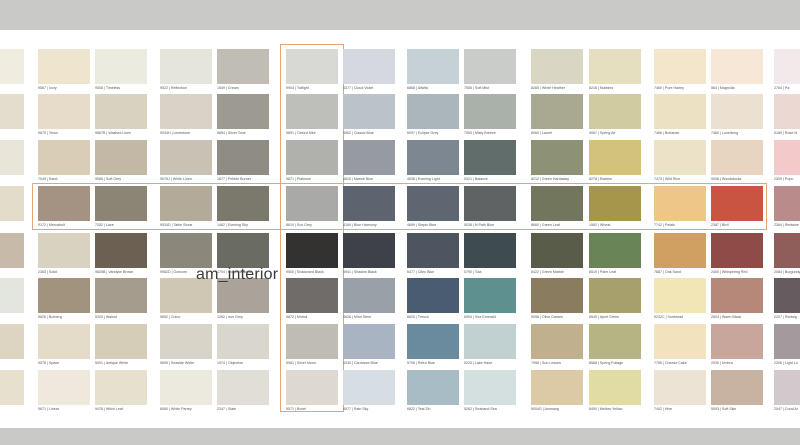 This screenshot has width=800, height=445. Describe the element at coordinates (784, 179) in the screenshot. I see `swatch-label: 2509 | Pupu` at that location.